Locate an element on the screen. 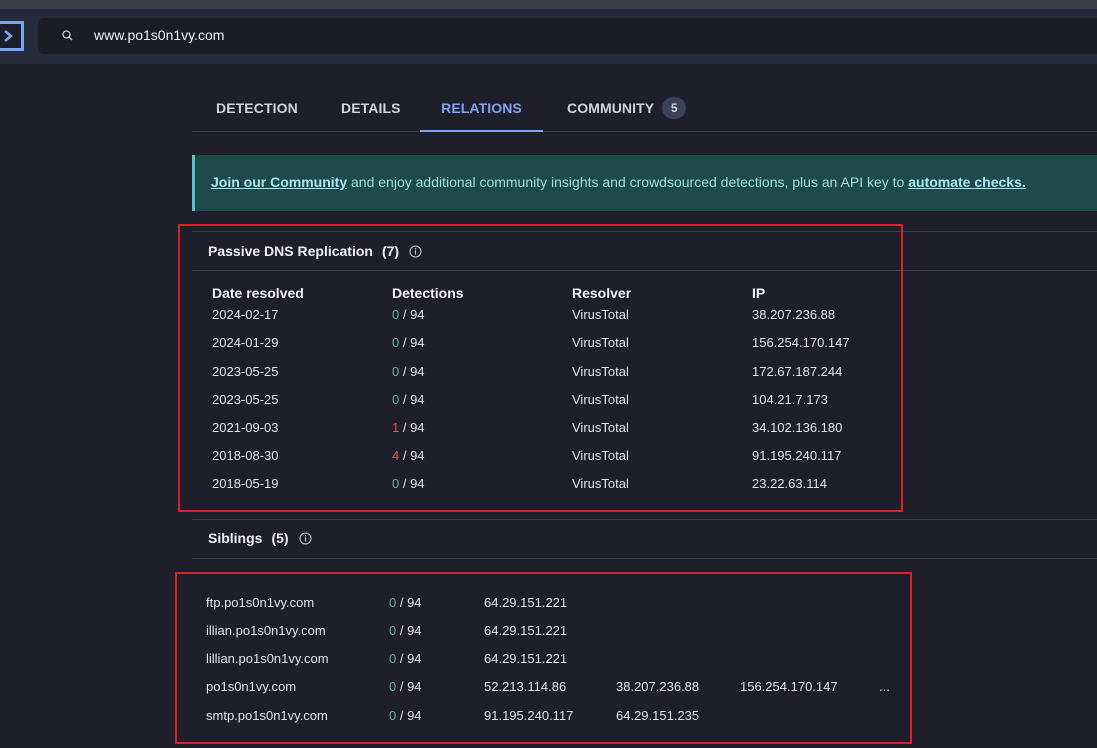  join-community-link: Join our Community is located at coordinates (279, 182).